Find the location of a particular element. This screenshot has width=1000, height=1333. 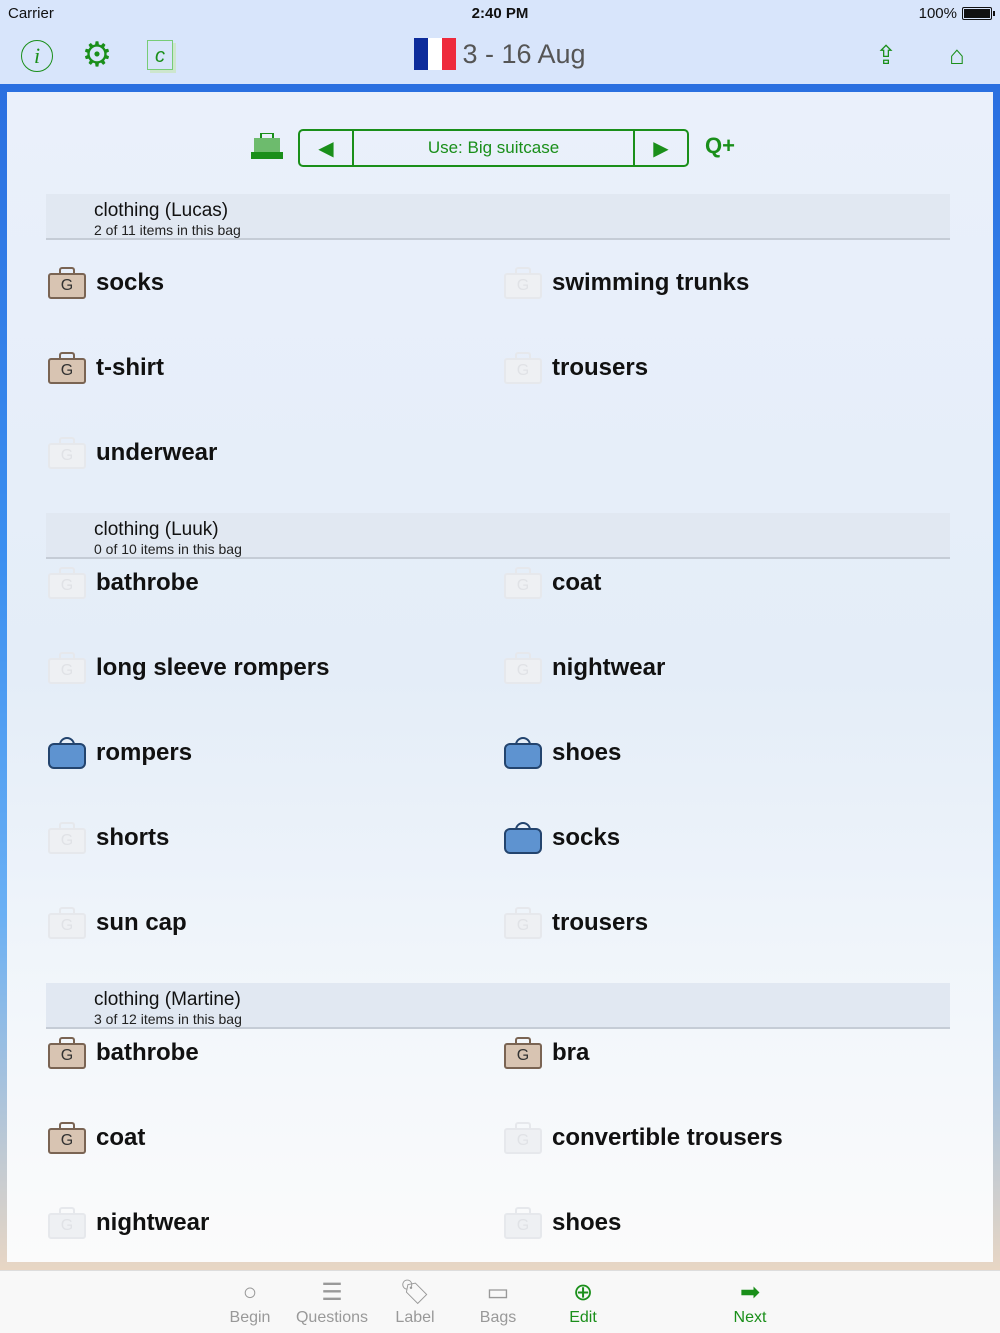

list-item: Gconvertible trousers is located at coordinates (726, 1137).